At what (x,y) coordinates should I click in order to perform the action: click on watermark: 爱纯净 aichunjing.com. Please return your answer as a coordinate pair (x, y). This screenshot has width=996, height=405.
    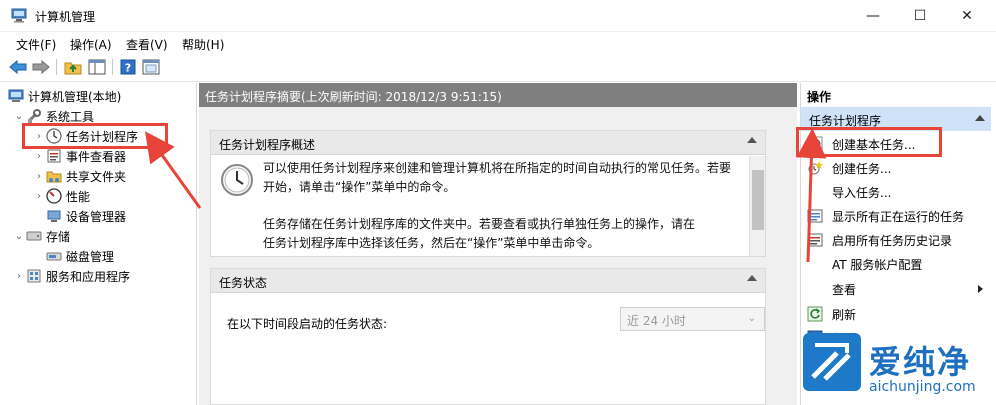
    Looking at the image, I should click on (899, 369).